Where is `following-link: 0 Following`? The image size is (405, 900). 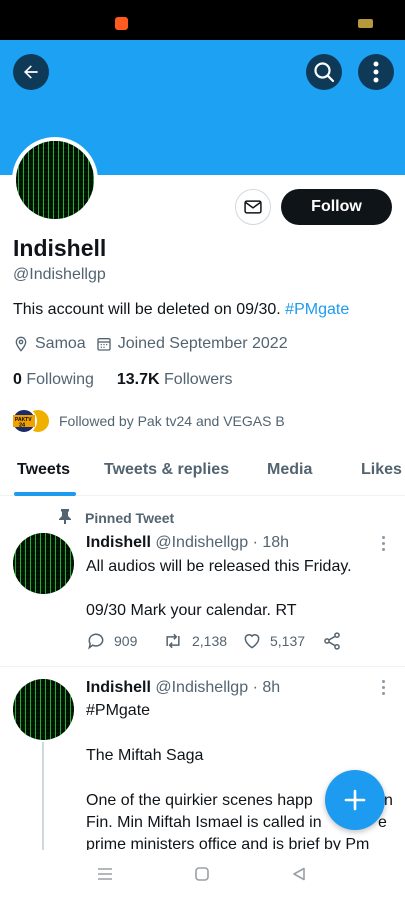 following-link: 0 Following is located at coordinates (53, 379).